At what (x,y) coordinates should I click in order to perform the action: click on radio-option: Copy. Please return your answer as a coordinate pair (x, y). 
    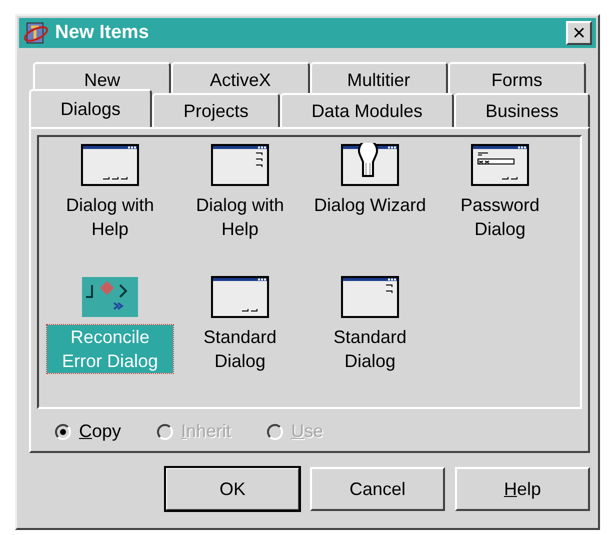
    Looking at the image, I should click on (88, 431).